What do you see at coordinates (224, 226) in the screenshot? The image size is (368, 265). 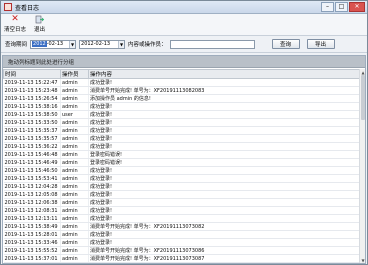 I see `content-cell: 消费单号开始完成! 单号为：XF20191113073082` at bounding box center [224, 226].